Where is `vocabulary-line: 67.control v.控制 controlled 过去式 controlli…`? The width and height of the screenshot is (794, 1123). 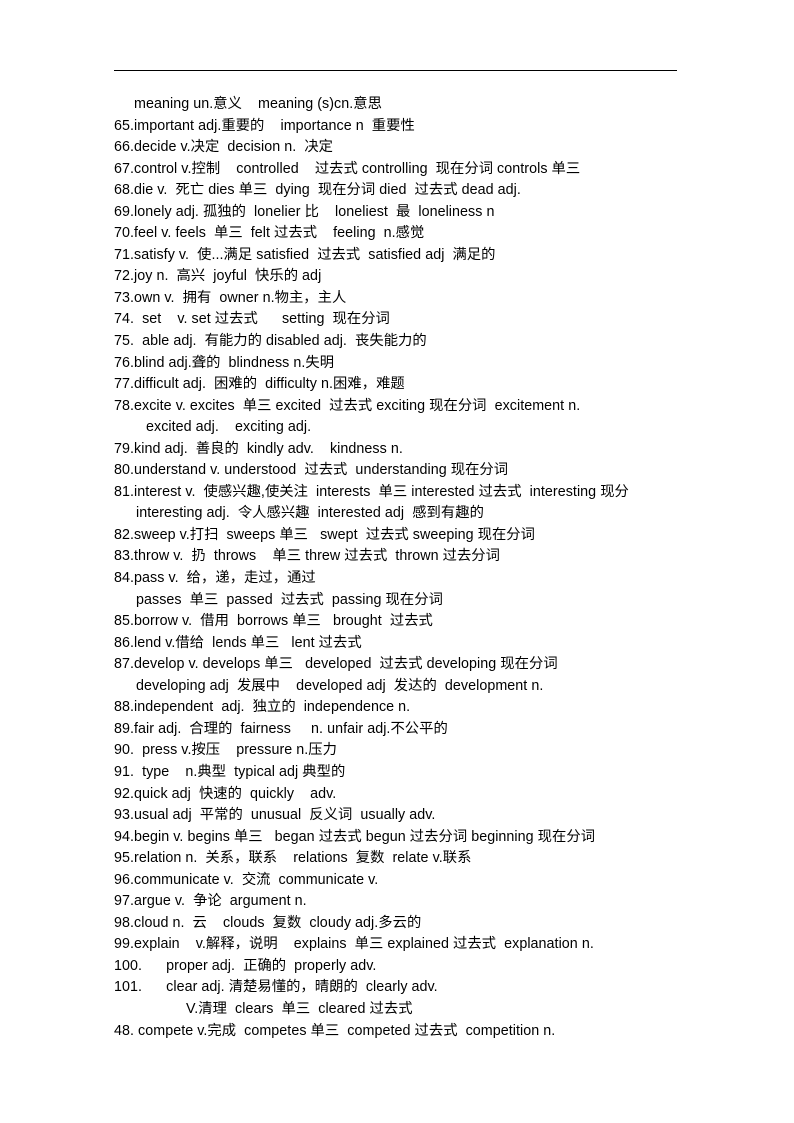 vocabulary-line: 67.control v.控制 controlled 过去式 controlli… is located at coordinates (347, 168).